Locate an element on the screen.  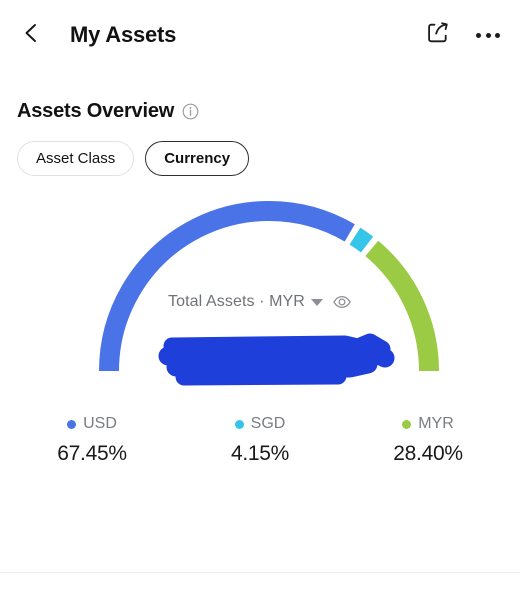
chevron-left-icon is located at coordinates (31, 35).